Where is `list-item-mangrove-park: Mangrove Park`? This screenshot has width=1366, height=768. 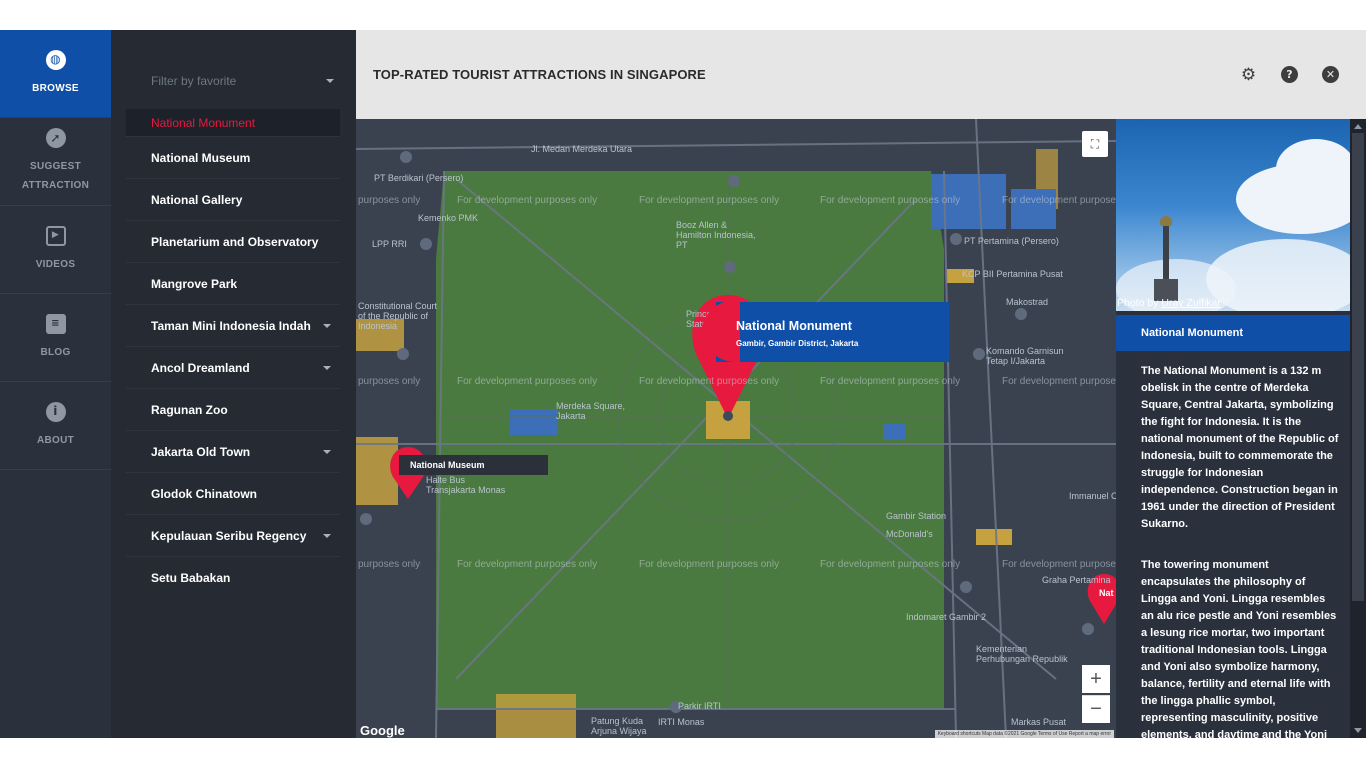 list-item-mangrove-park: Mangrove Park is located at coordinates (233, 284).